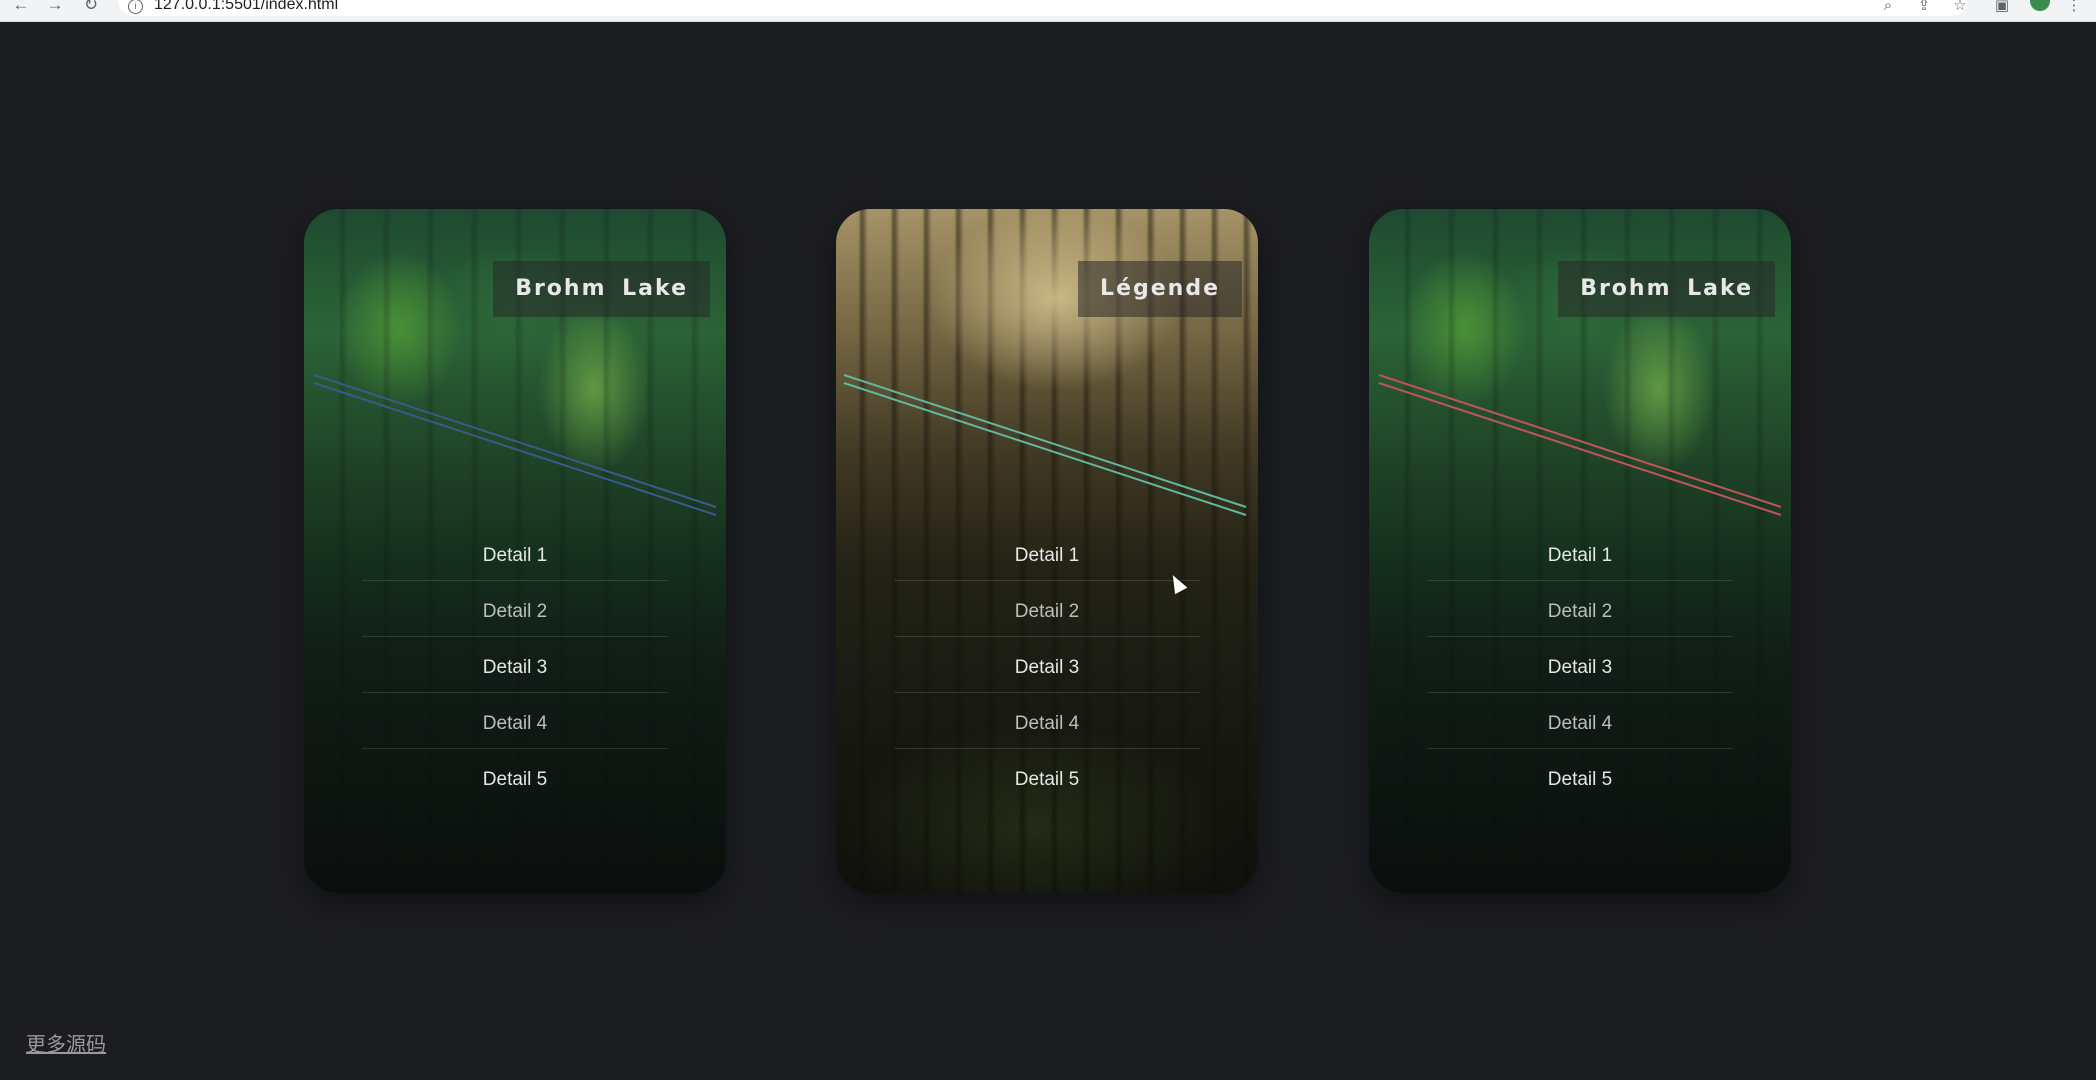 This screenshot has width=2096, height=1080. I want to click on more-source-link: 更多源码, so click(66, 1042).